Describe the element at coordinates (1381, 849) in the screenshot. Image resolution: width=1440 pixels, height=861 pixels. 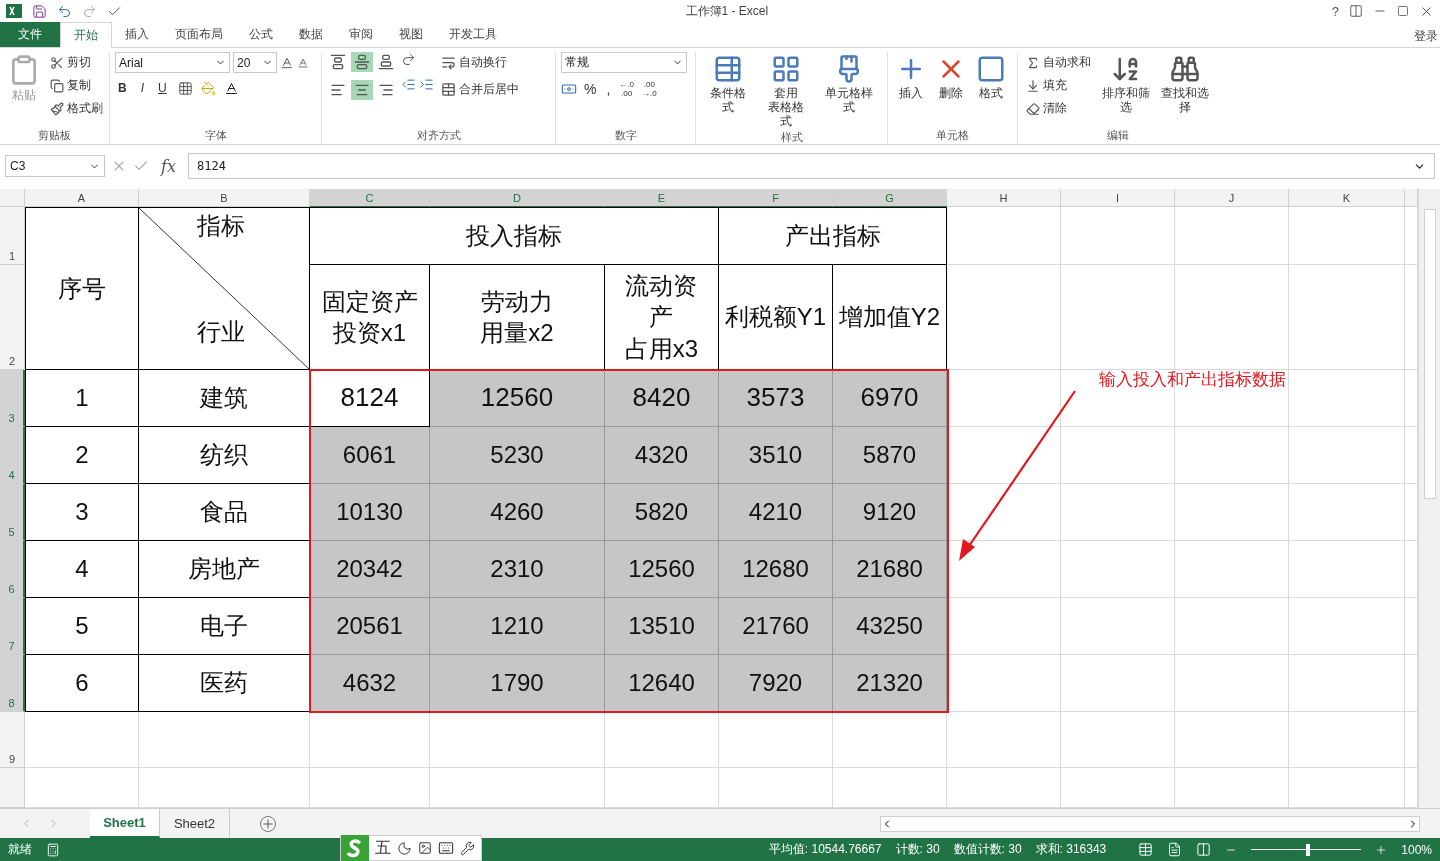
I see `zoom-in-icon` at that location.